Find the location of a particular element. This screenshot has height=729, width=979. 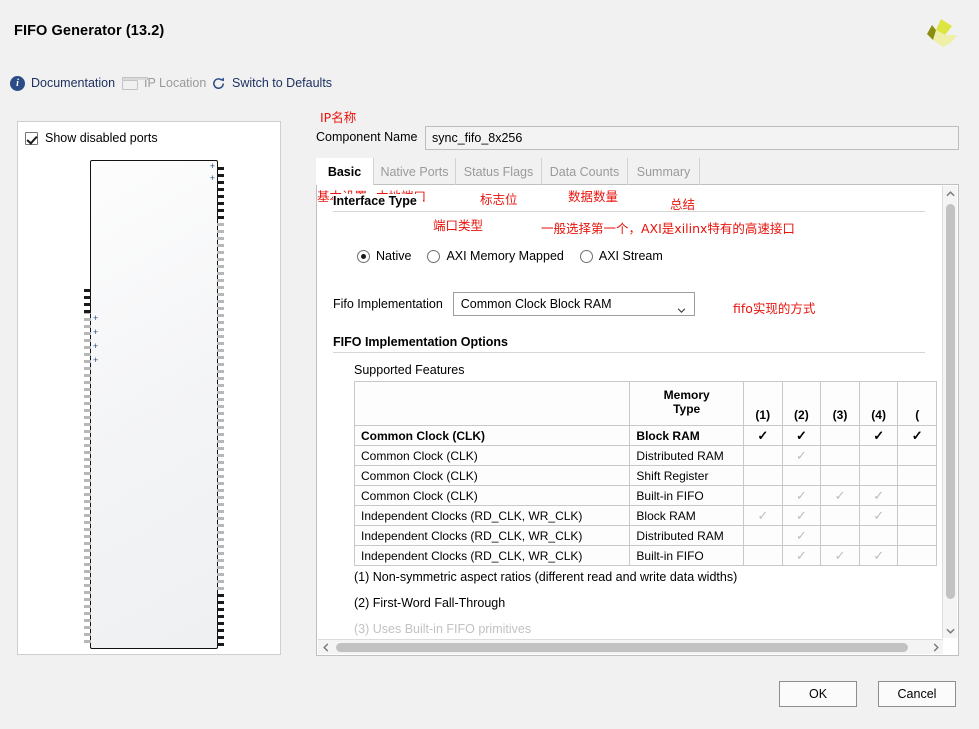

cell-support-1: ✓ is located at coordinates (762, 515).